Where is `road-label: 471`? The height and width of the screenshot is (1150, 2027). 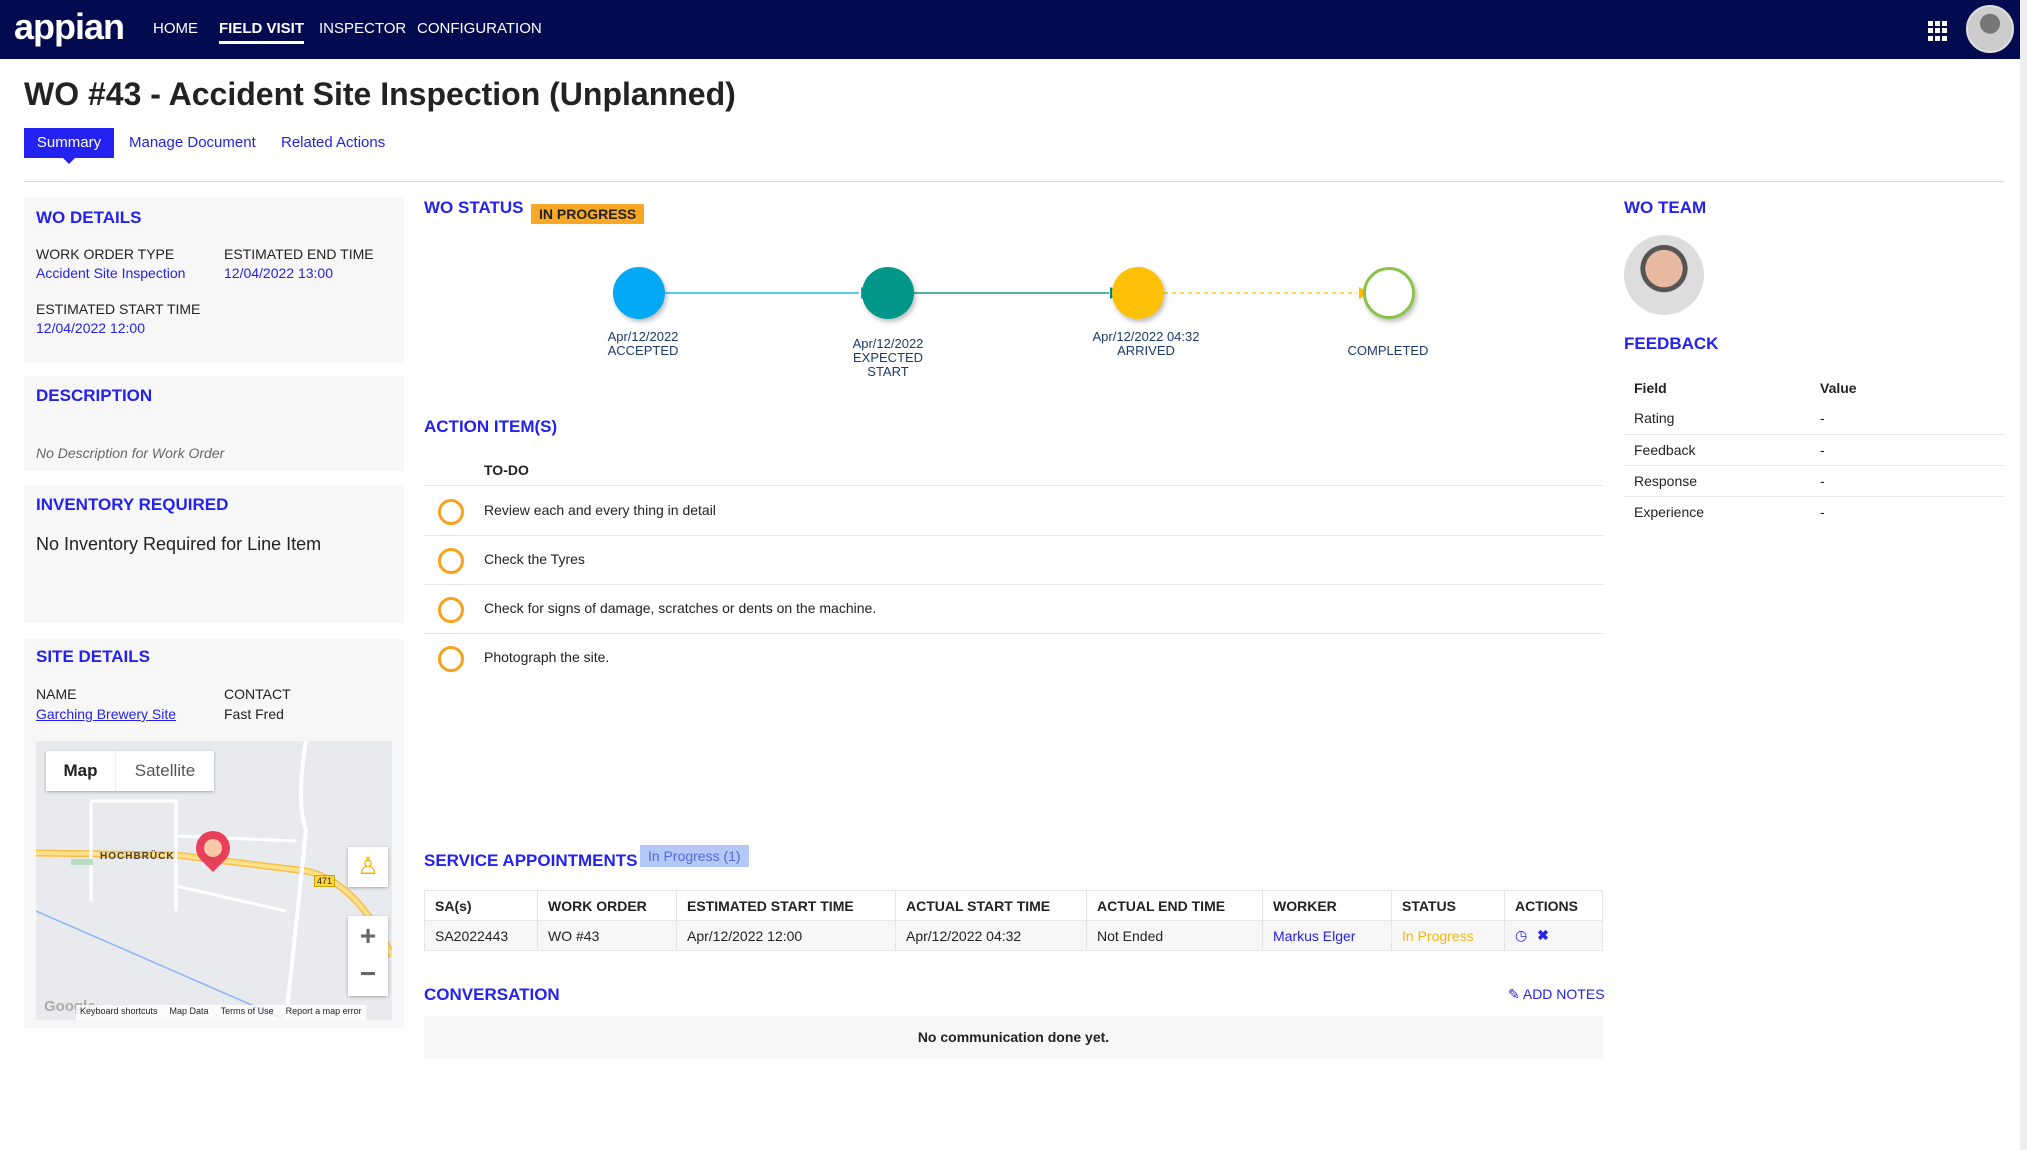 road-label: 471 is located at coordinates (325, 881).